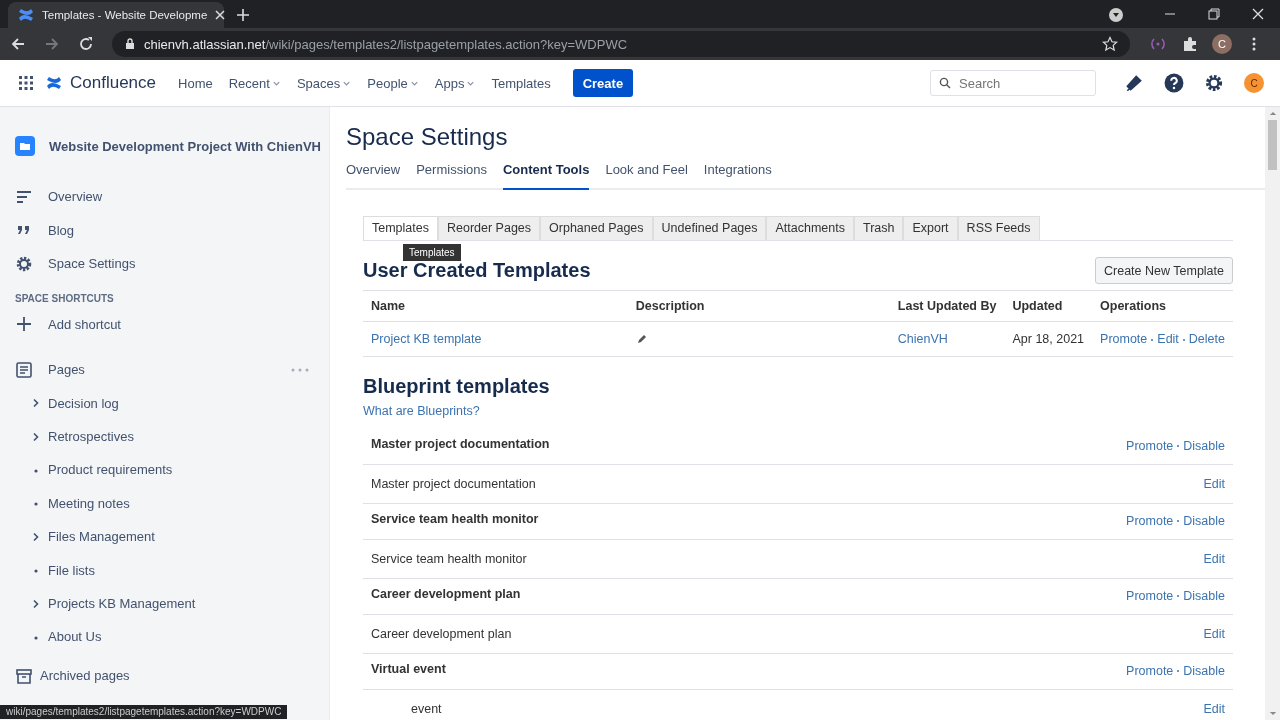  Describe the element at coordinates (125, 15) in the screenshot. I see `tab-title: Templates - Website Developme` at that location.